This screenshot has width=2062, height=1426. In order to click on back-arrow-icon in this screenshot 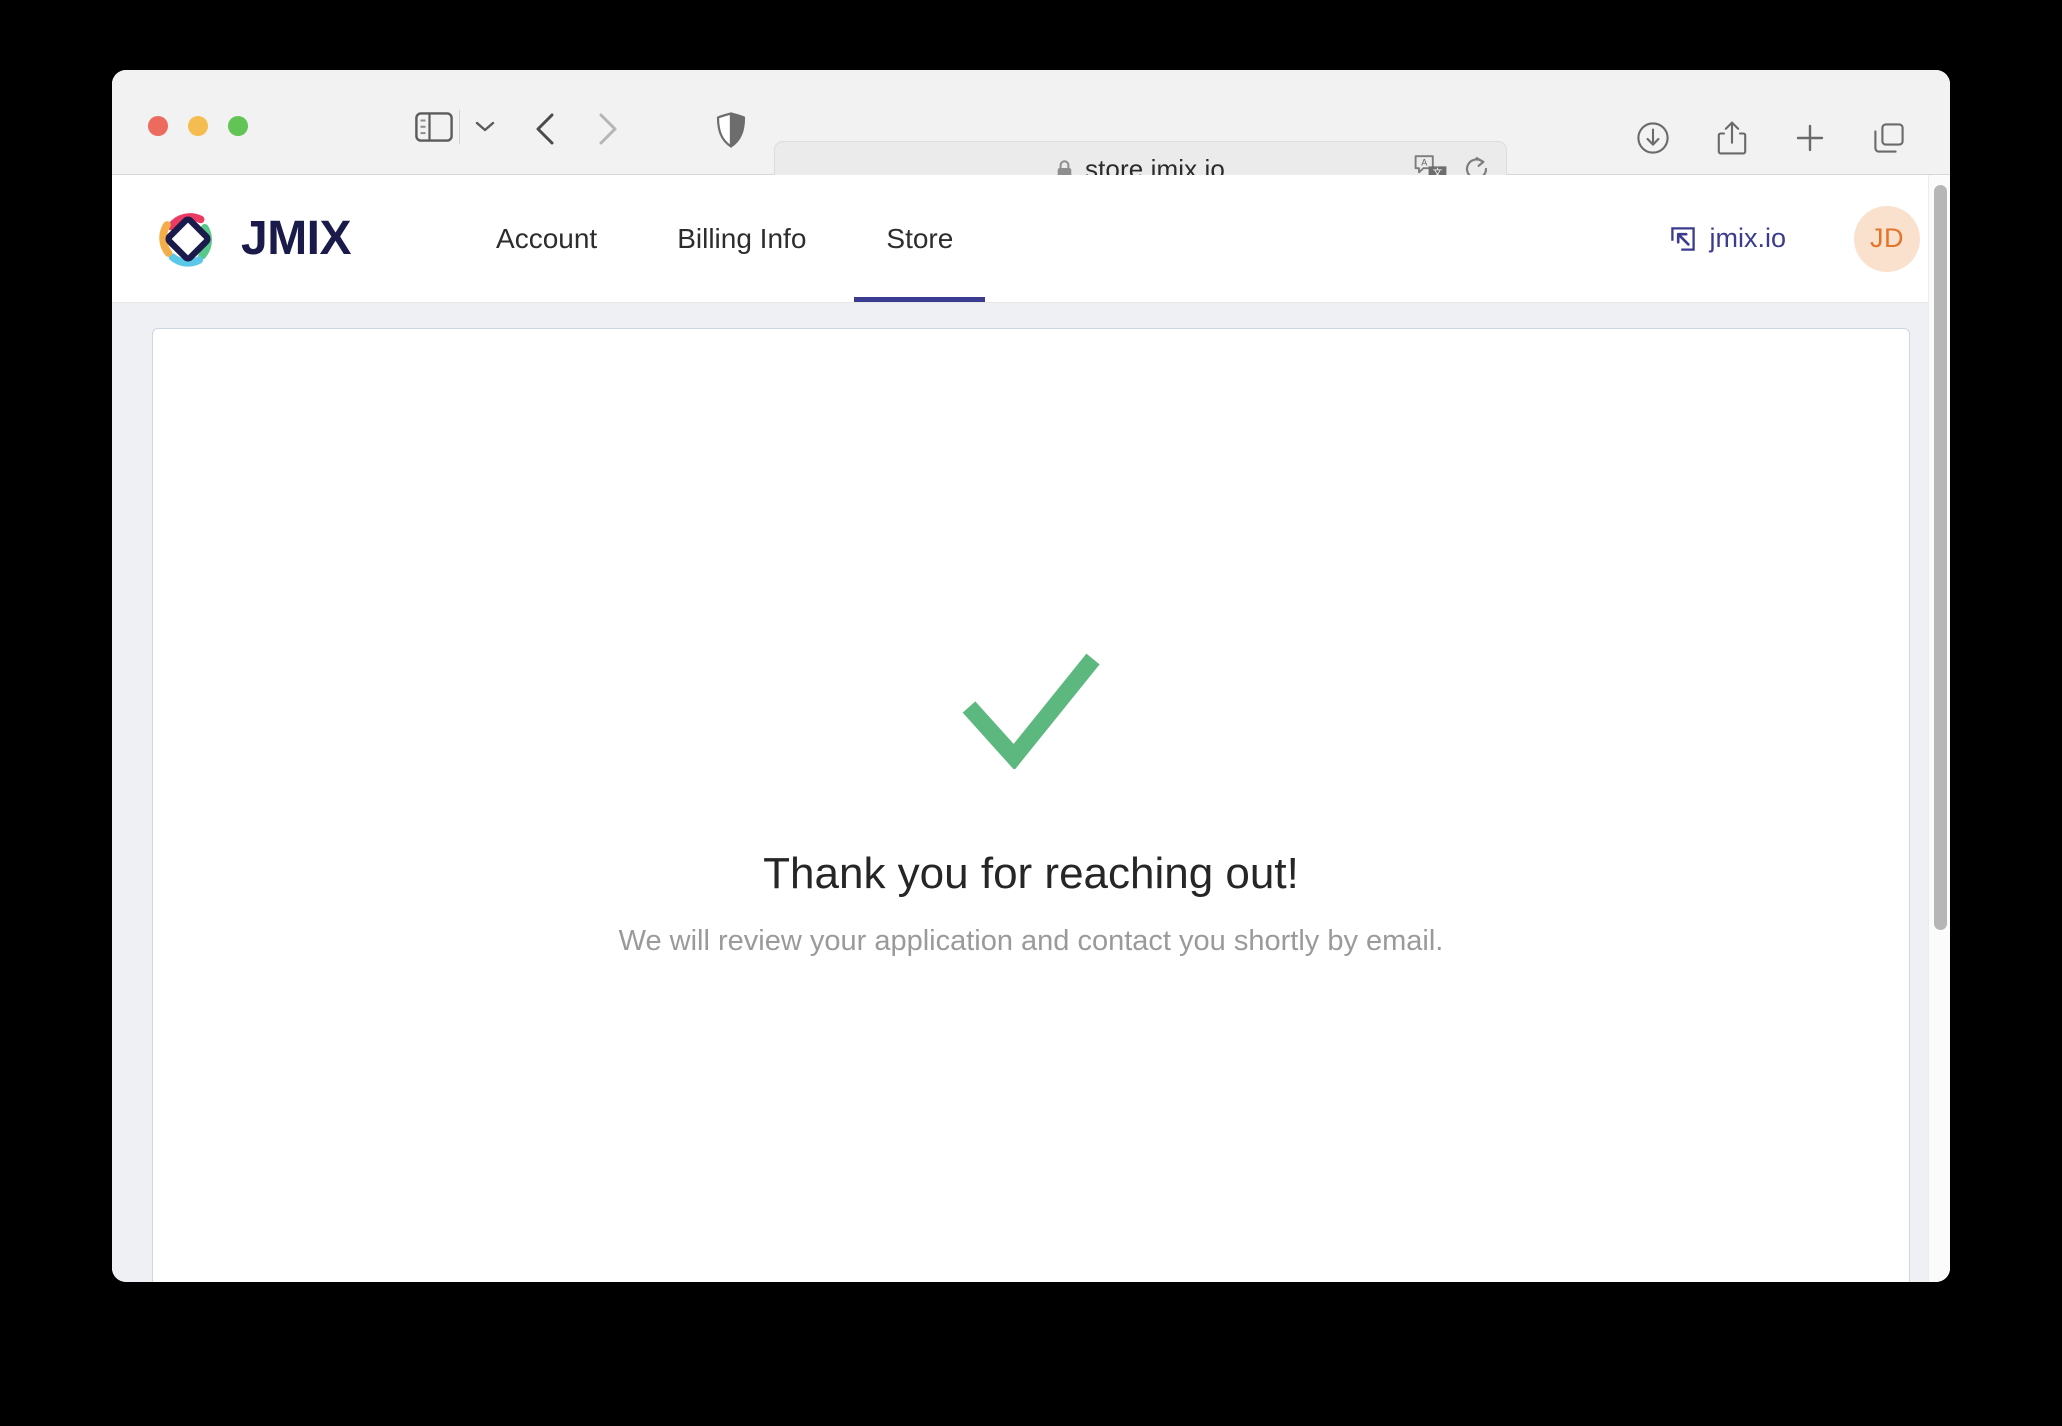, I will do `click(546, 129)`.